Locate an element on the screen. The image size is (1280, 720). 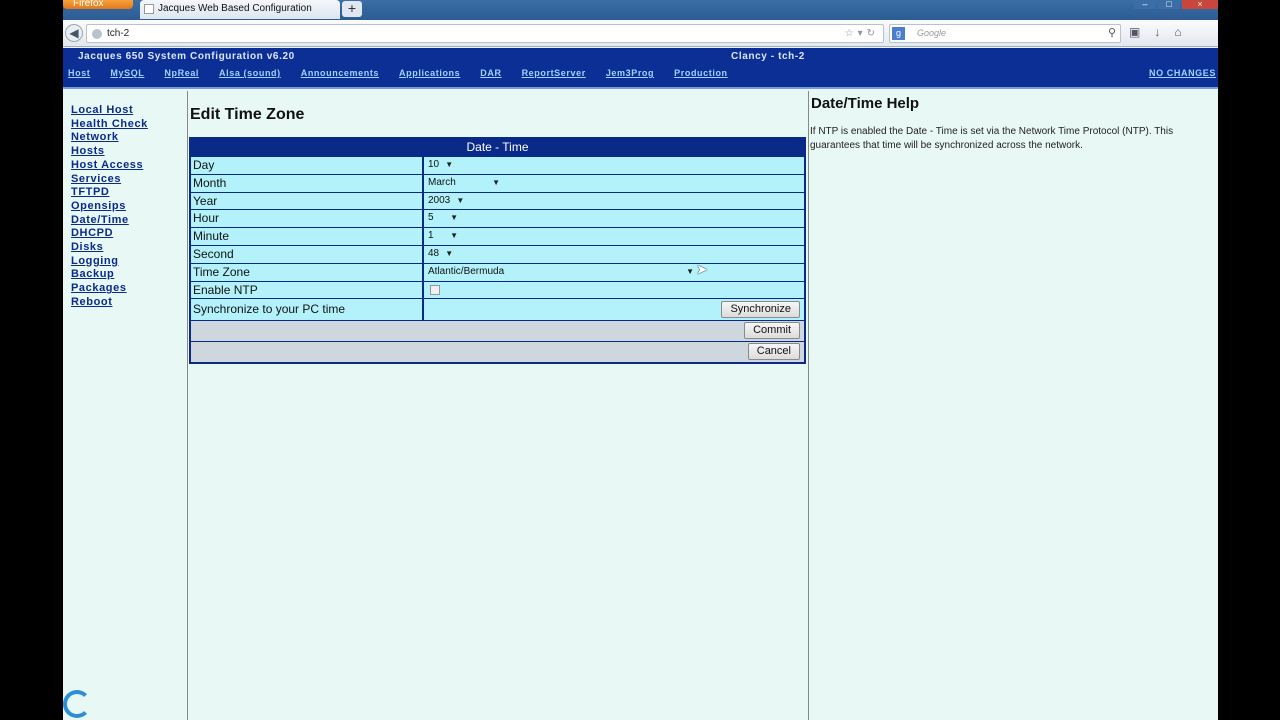
browser-tab: Jacques Web Based Configuration is located at coordinates (240, 9).